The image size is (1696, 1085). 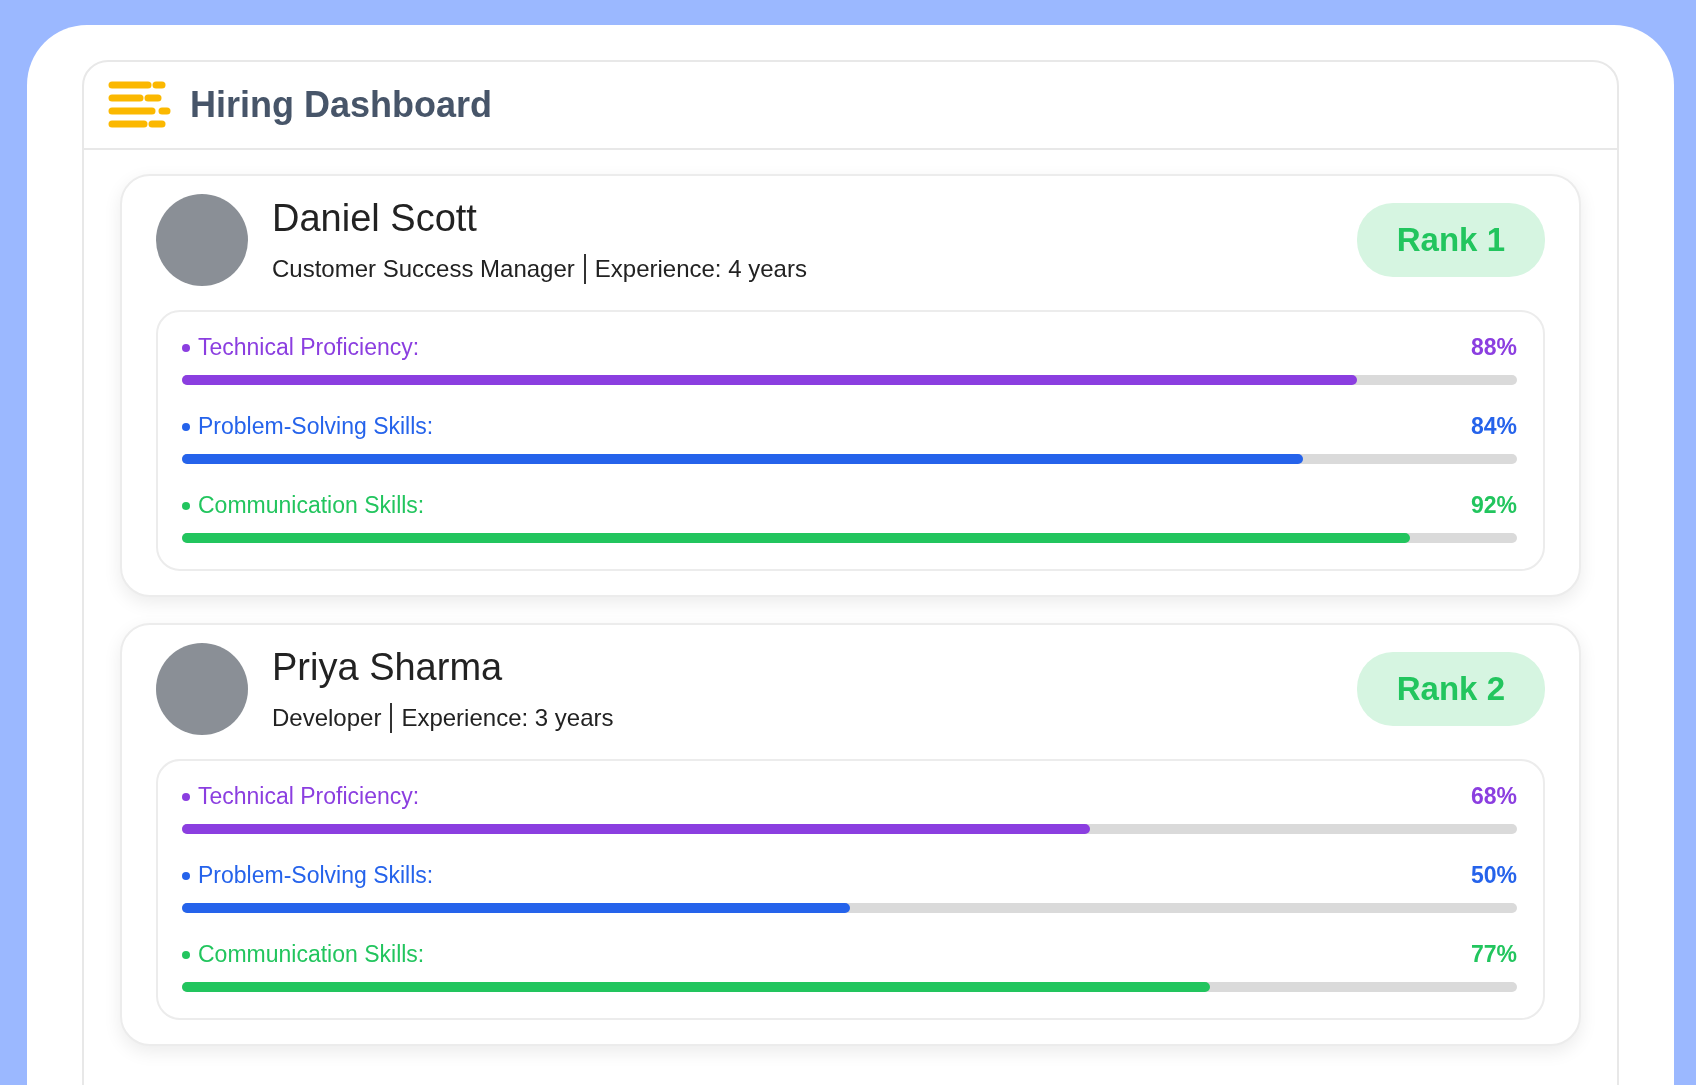 I want to click on skill-percentage: 92%, so click(x=1493, y=505).